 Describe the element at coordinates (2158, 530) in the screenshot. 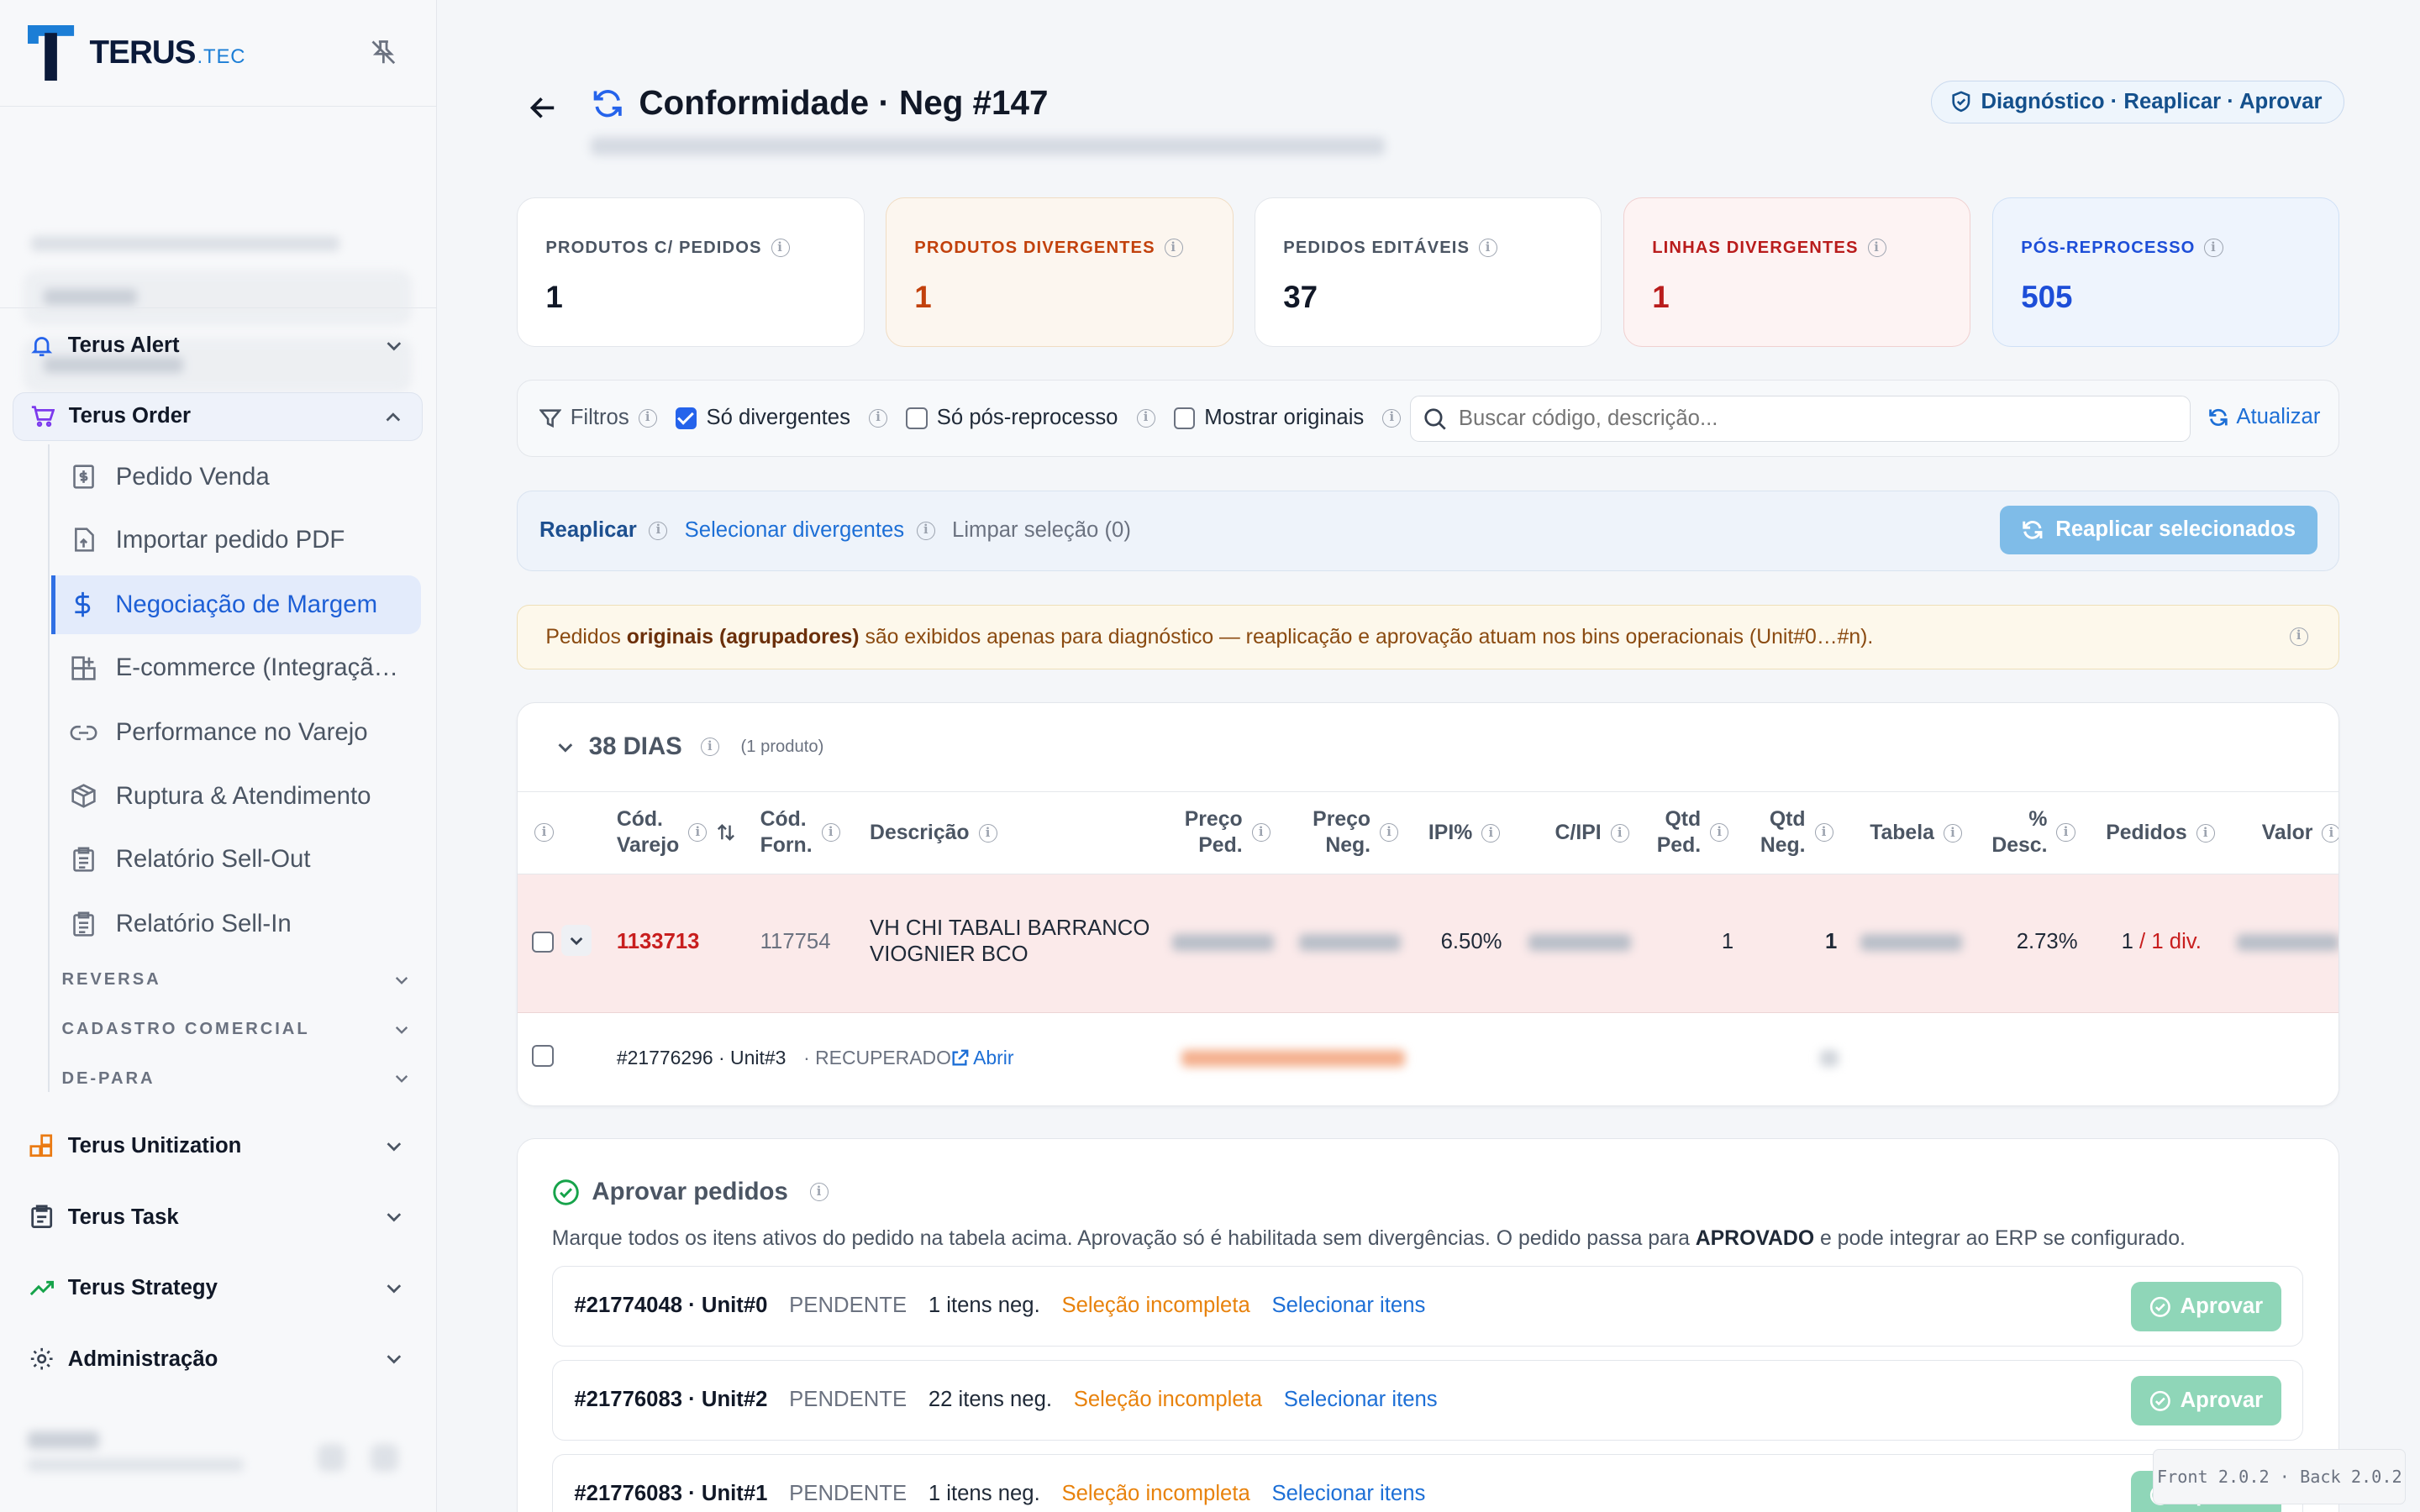

I see `reapply-selected-button: Reaplicar selecionados` at that location.